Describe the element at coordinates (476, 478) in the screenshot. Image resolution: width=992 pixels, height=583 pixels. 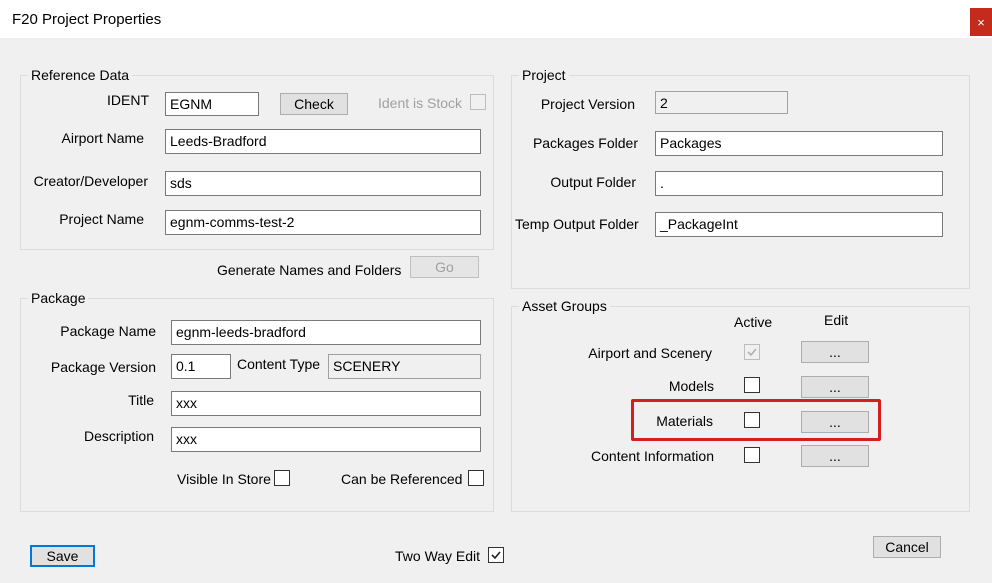
I see `can-be-referenced-checkbox` at that location.